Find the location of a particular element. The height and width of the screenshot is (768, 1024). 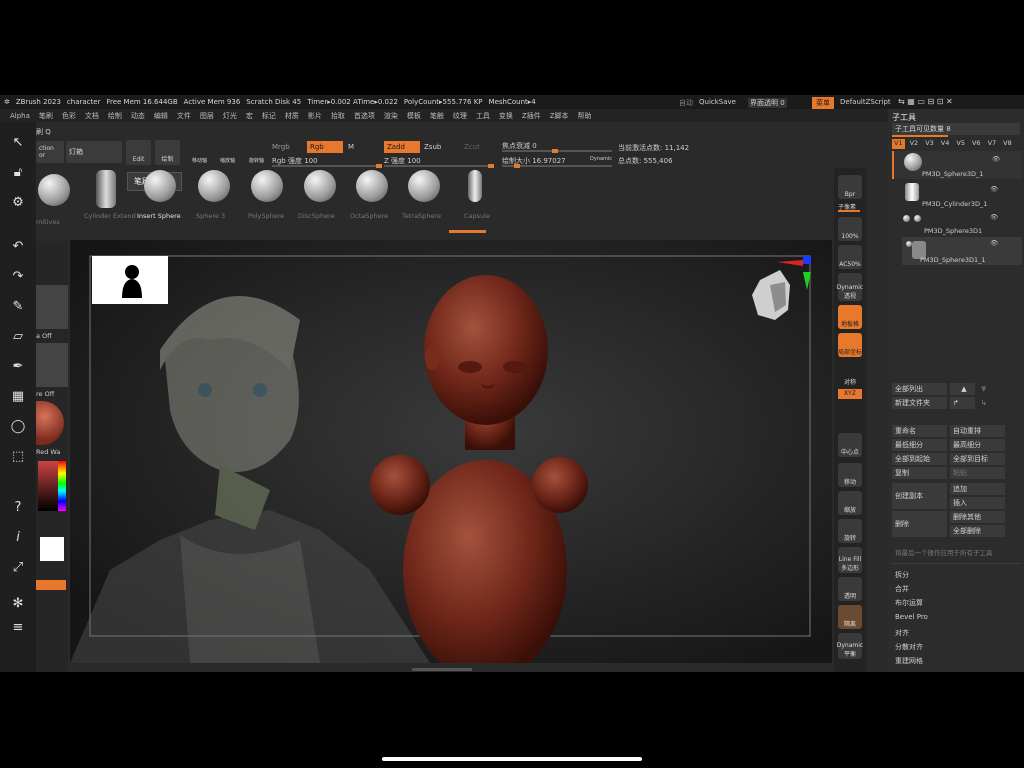

version-tab: V5 is located at coordinates (960, 144).